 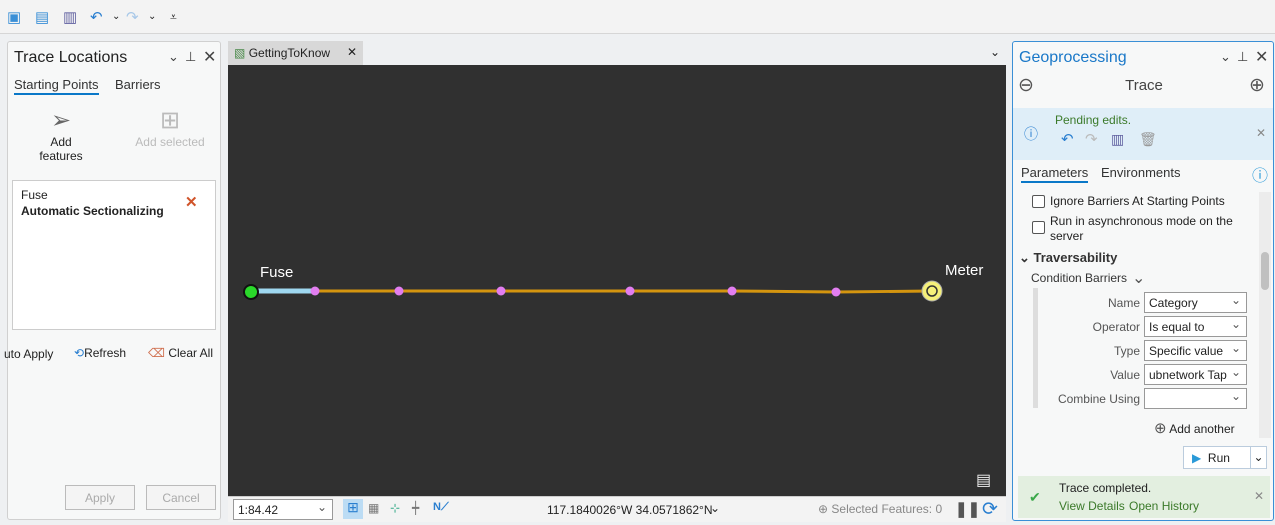 I want to click on add-selected-button: ⊞ Add selected, so click(x=170, y=127).